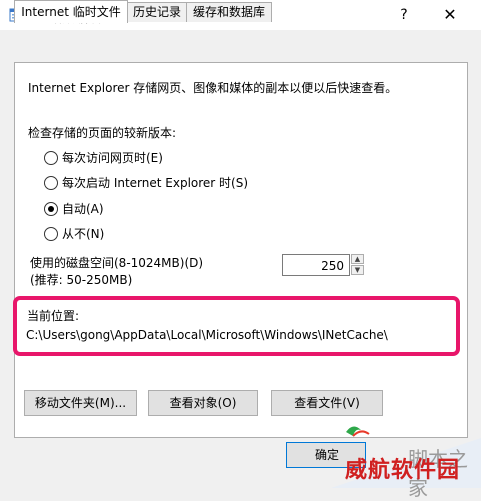  What do you see at coordinates (83, 209) in the screenshot?
I see `radio-label: 自动(A)` at bounding box center [83, 209].